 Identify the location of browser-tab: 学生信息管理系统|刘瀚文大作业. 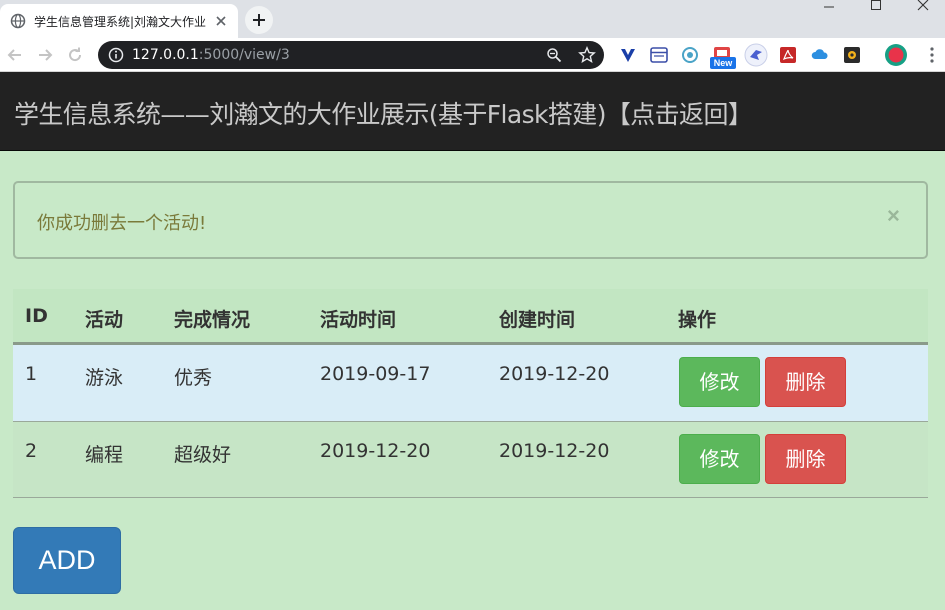
(119, 21).